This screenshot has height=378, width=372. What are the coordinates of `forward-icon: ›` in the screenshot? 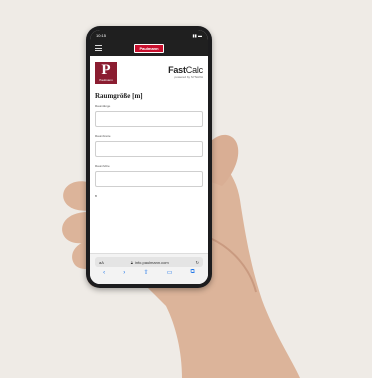 It's located at (124, 273).